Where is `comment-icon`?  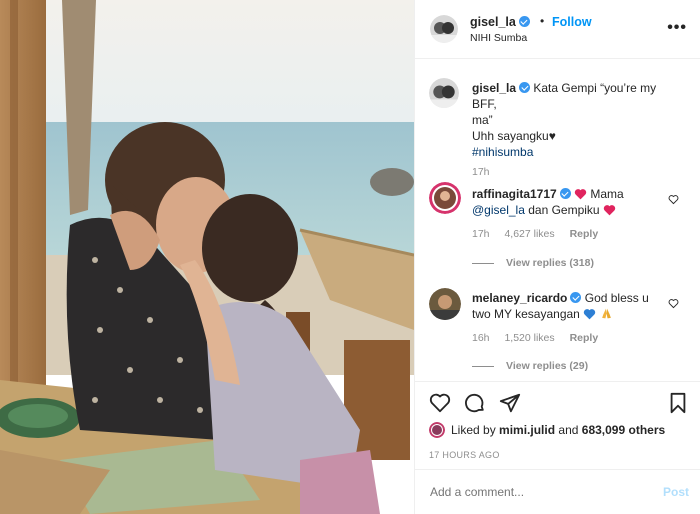 comment-icon is located at coordinates (475, 403).